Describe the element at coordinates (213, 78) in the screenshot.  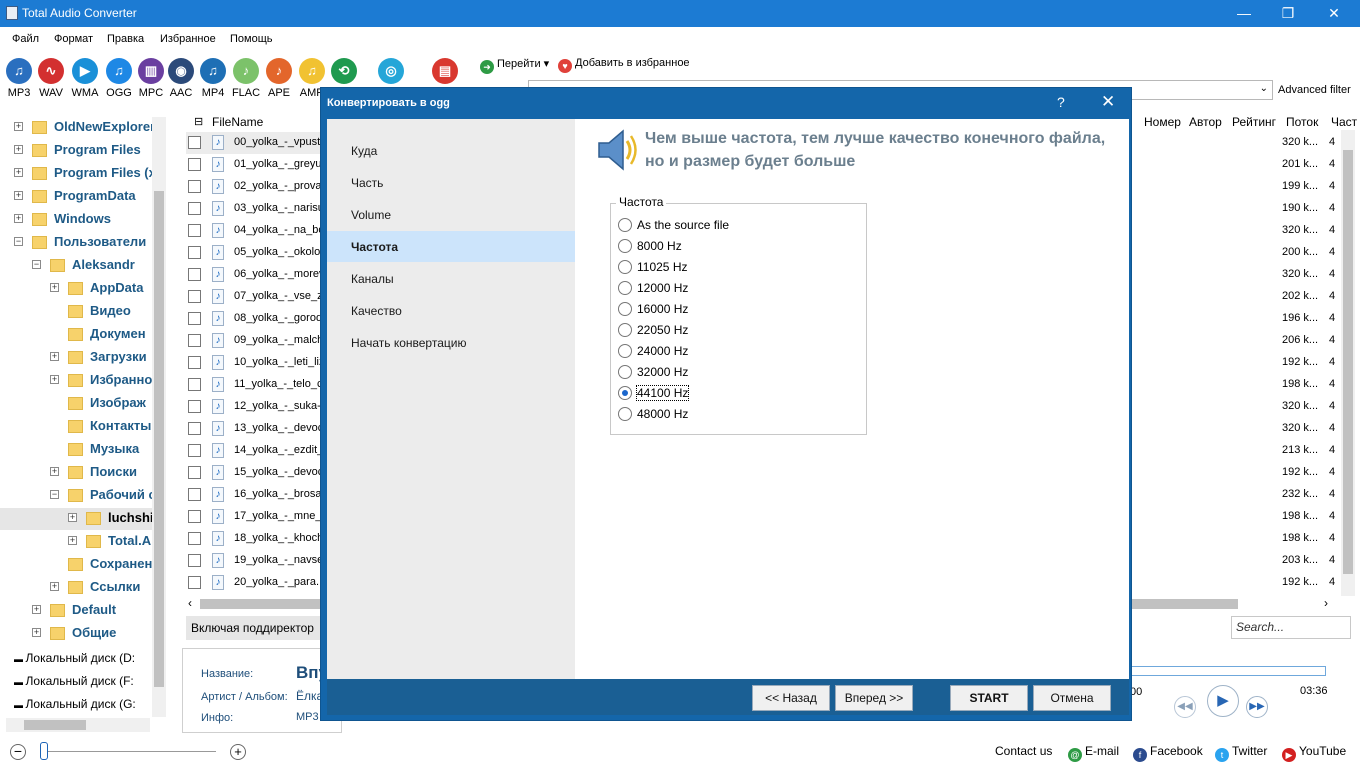
I see `format-button-mp4: ♫ MP4` at that location.